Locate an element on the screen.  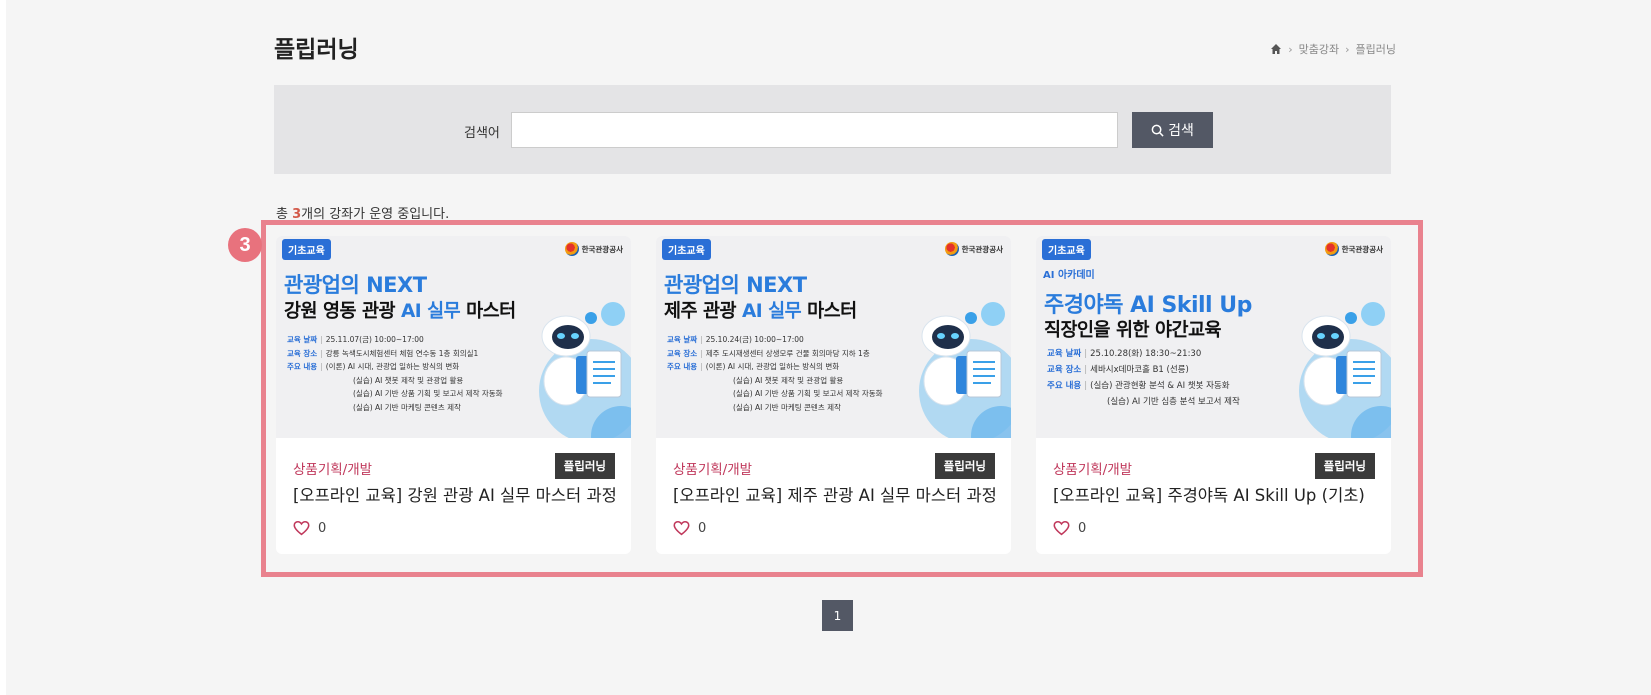
banner-subtitle-pre: 직장인을 위한 야간교육 is located at coordinates (1133, 330).